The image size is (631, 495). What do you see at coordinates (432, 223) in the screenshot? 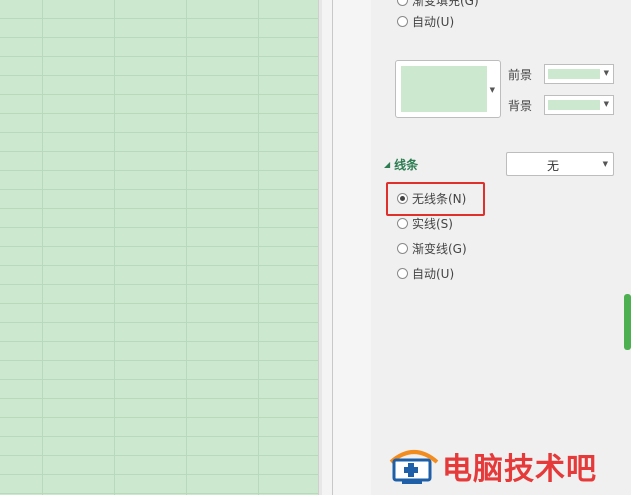
I see `solid-line-label: 实线(S)` at bounding box center [432, 223].